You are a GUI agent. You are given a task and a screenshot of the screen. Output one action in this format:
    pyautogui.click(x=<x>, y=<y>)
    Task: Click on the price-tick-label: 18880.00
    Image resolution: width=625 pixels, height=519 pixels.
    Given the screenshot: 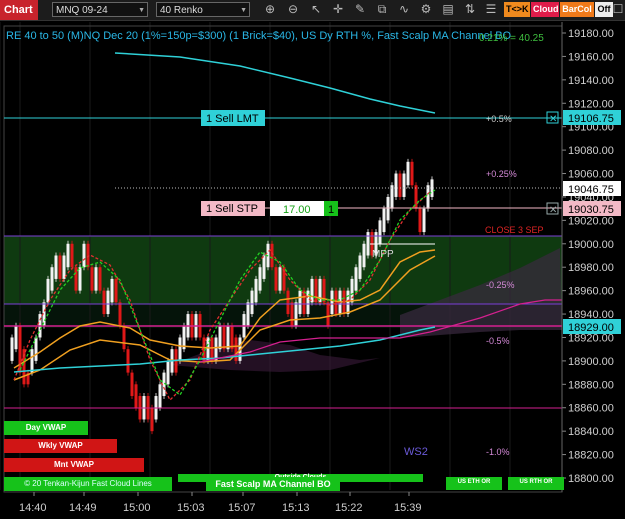 What is the action you would take?
    pyautogui.click(x=591, y=385)
    